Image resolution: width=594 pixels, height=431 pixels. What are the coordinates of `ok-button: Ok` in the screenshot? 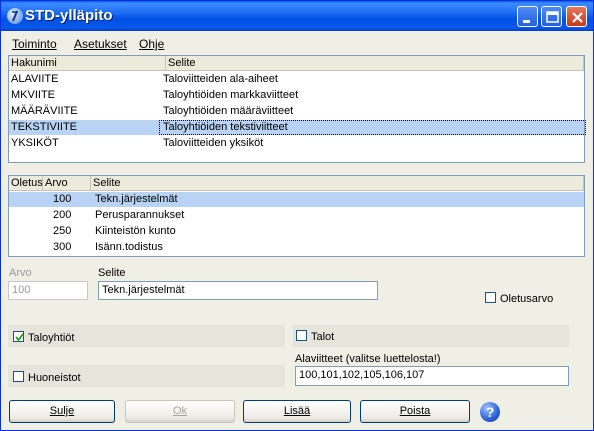 It's located at (180, 411).